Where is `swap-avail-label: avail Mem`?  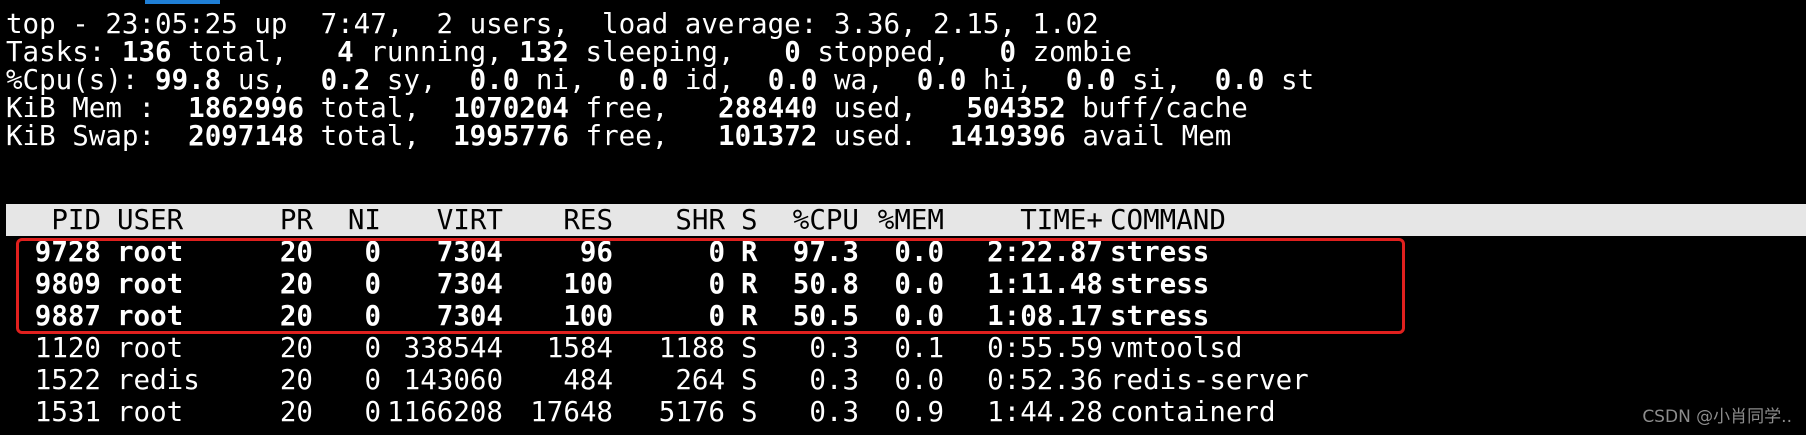
swap-avail-label: avail Mem is located at coordinates (1157, 136).